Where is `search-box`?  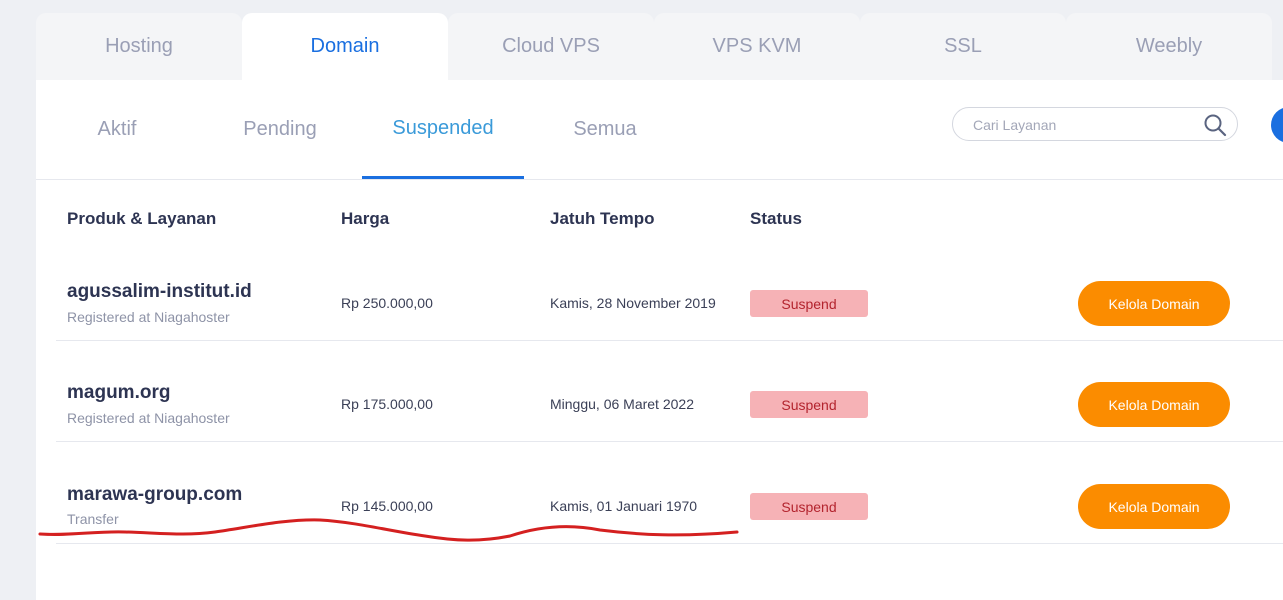 search-box is located at coordinates (1095, 124).